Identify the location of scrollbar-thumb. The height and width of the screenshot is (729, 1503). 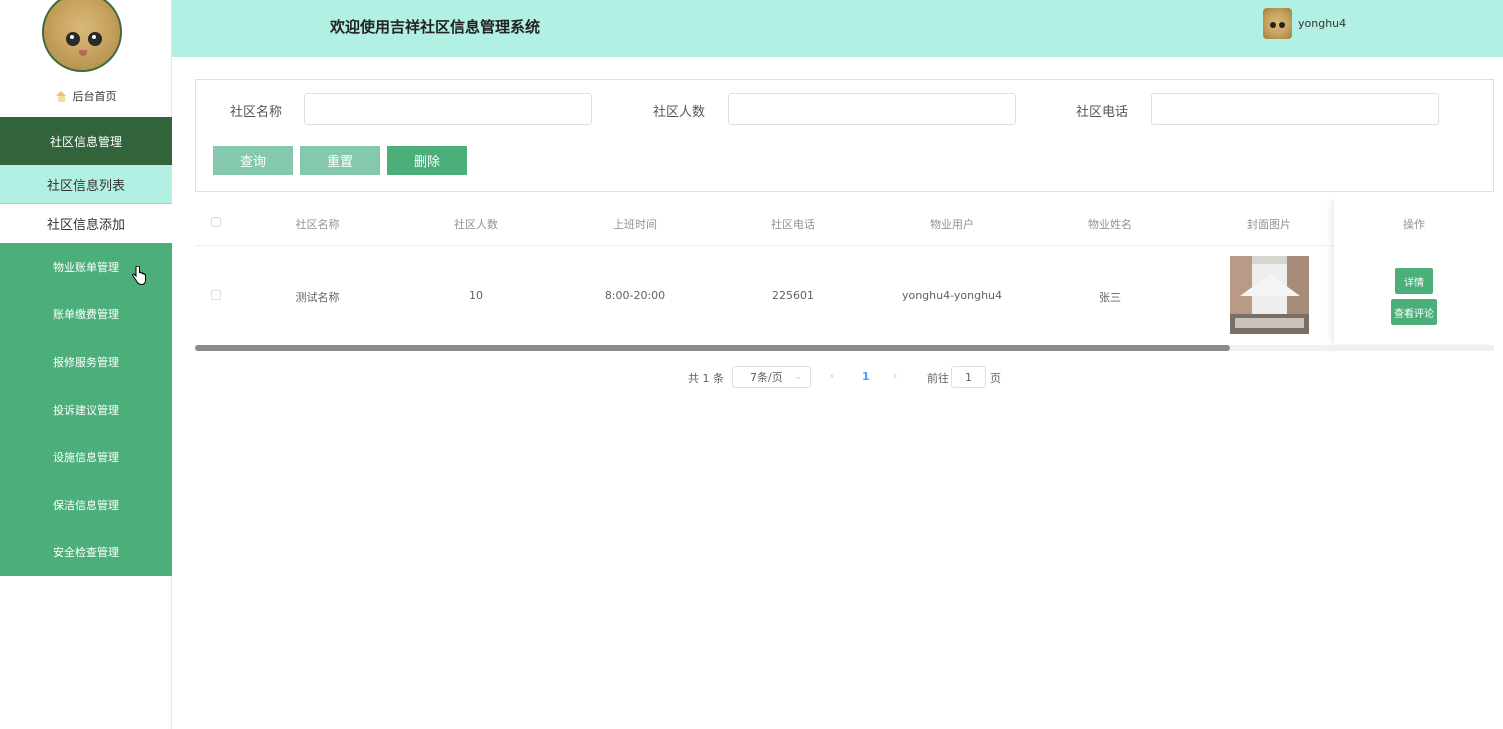
(712, 348).